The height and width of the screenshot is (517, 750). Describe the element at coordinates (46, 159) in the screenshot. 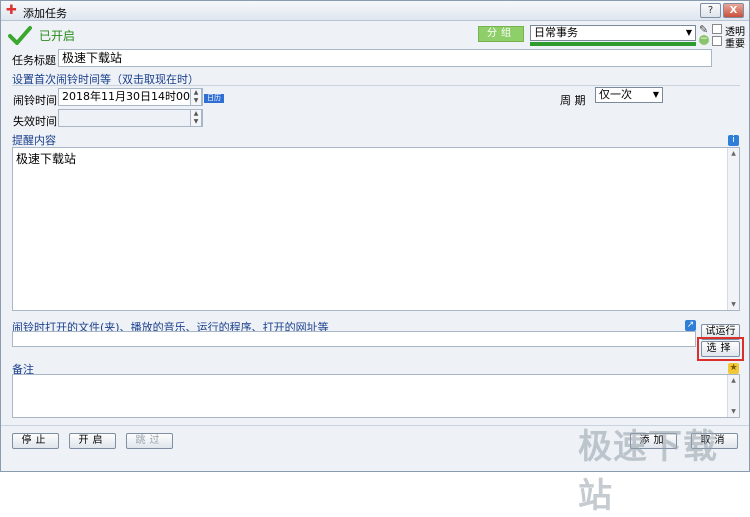

I see `reminder-content-text: 极速下载站` at that location.